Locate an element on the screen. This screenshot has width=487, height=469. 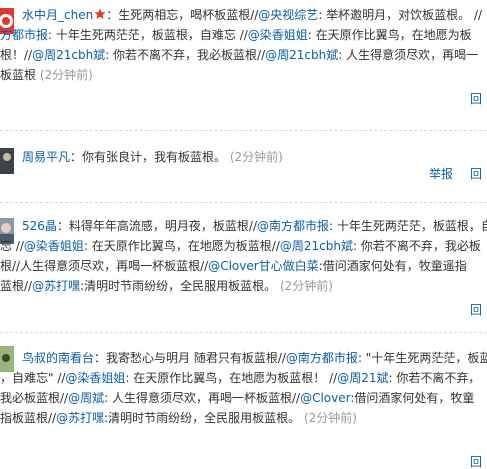
comment-username: 鸟叔的南看台 is located at coordinates (58, 358).